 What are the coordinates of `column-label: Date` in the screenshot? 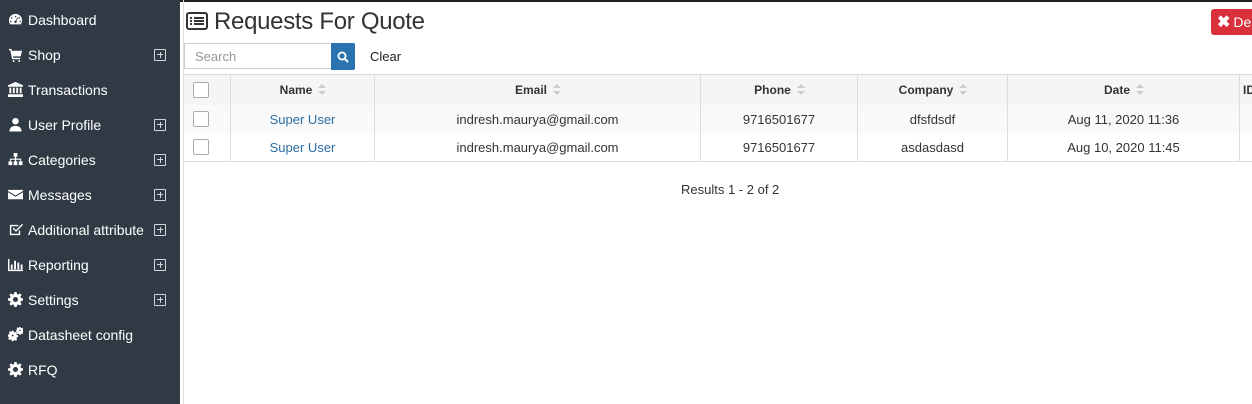 It's located at (1116, 90).